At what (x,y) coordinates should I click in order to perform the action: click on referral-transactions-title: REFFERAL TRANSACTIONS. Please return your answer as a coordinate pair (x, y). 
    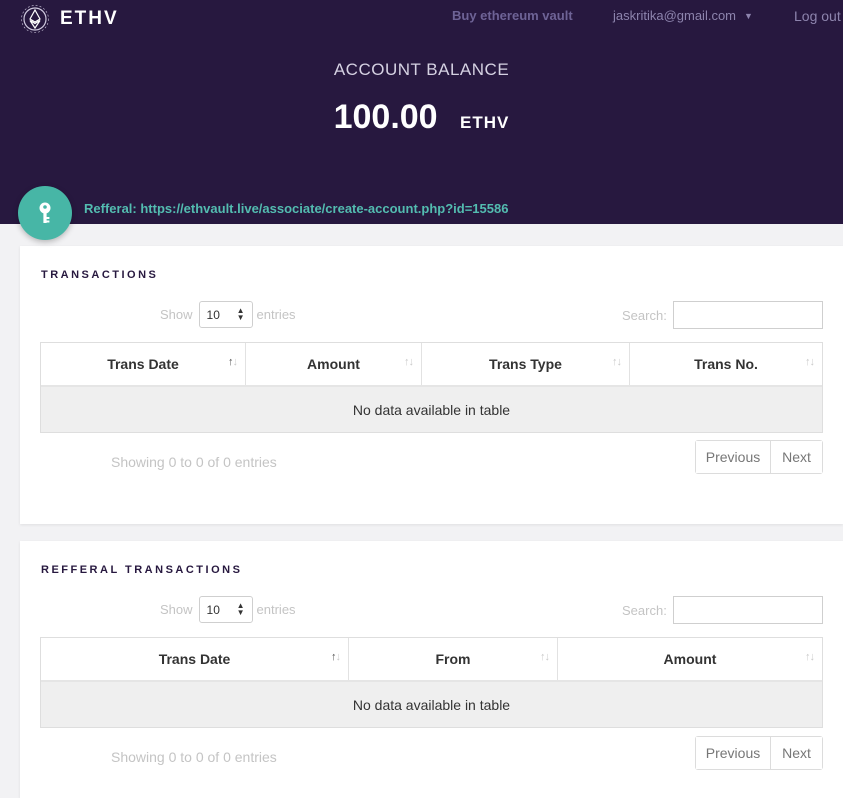
    Looking at the image, I should click on (142, 570).